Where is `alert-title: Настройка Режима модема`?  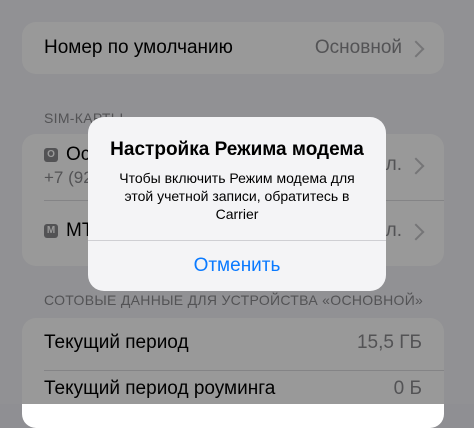 alert-title: Настройка Режима модема is located at coordinates (237, 149).